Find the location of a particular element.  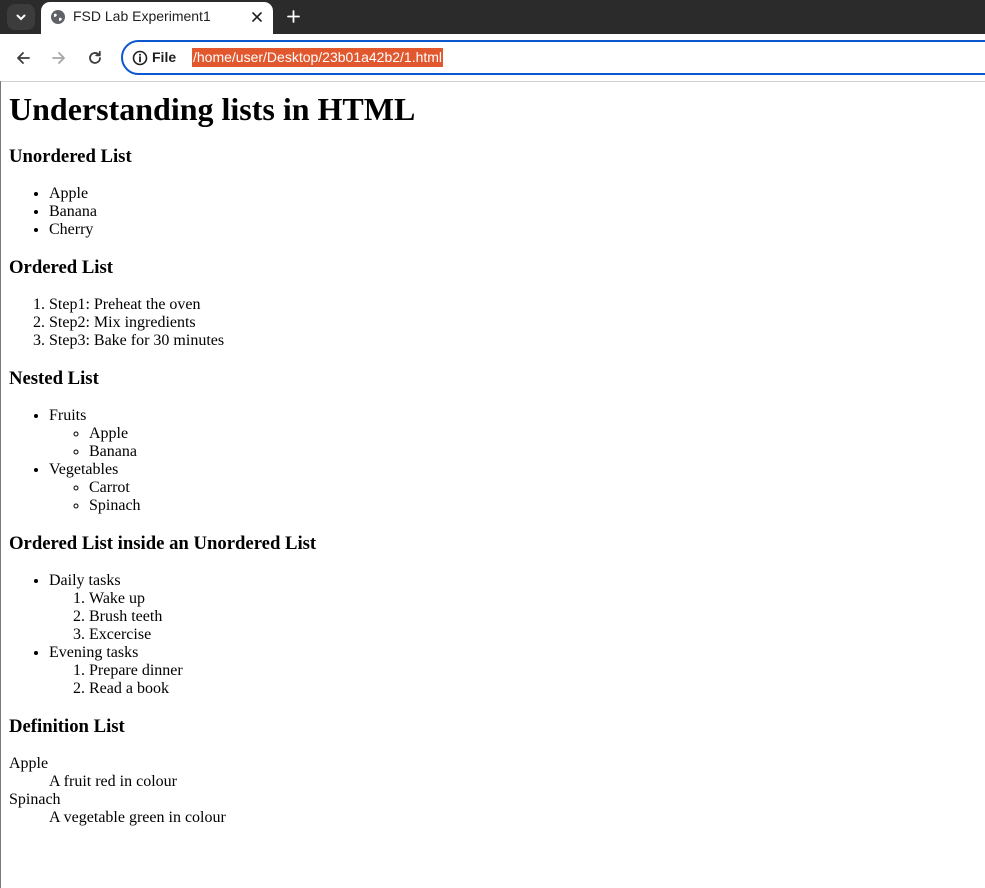

arrow-right-icon is located at coordinates (58, 58).